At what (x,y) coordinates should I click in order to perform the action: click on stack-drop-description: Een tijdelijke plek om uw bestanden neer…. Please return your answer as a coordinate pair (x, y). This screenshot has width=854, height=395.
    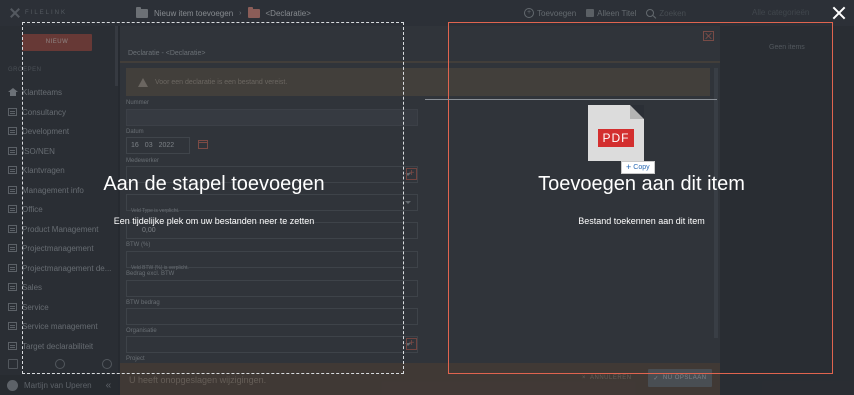
    Looking at the image, I should click on (214, 221).